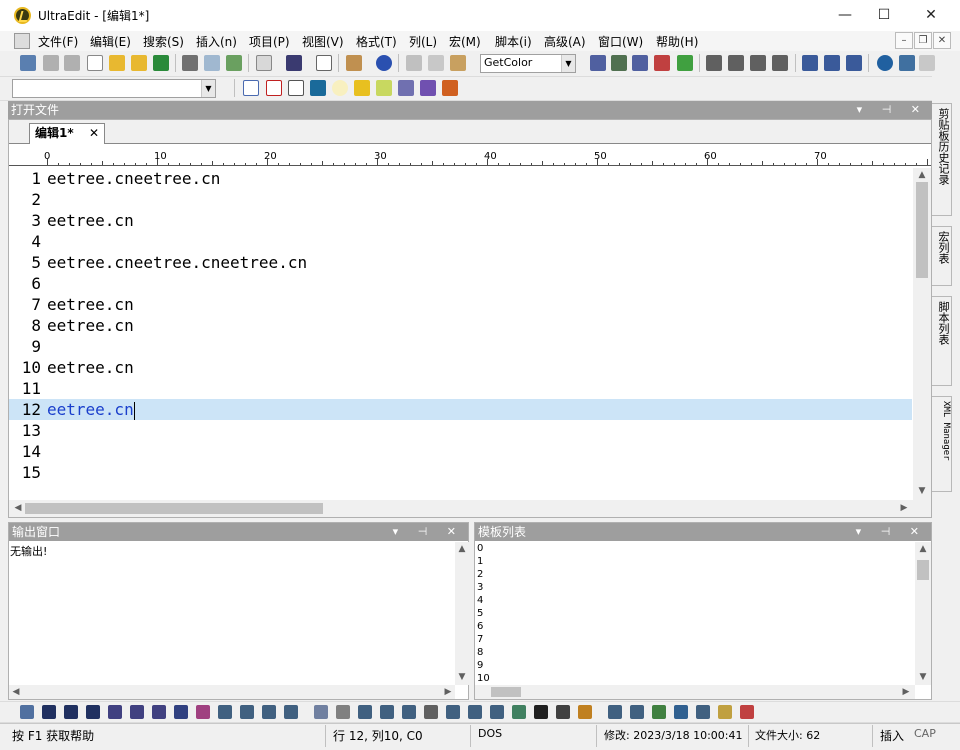 The height and width of the screenshot is (750, 960). I want to click on back-icon, so click(51, 63).